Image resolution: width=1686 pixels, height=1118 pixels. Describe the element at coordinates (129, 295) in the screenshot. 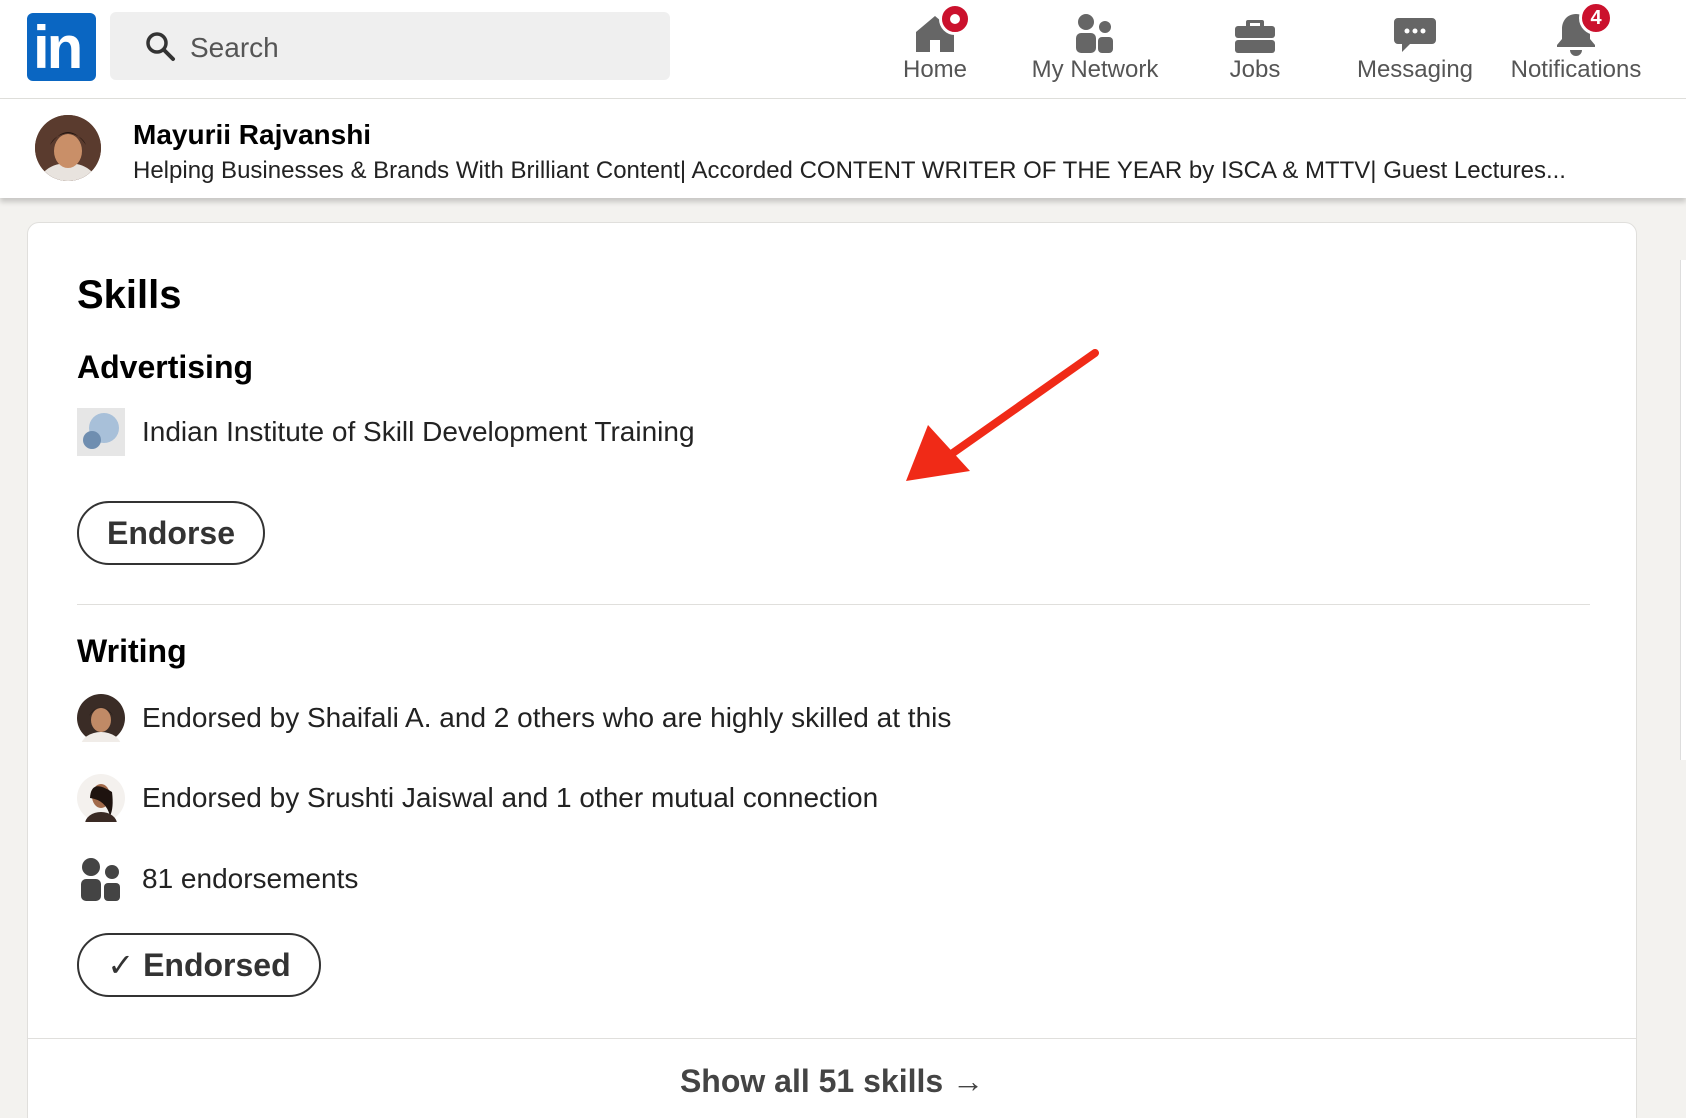

I see `skills-heading: Skills` at that location.